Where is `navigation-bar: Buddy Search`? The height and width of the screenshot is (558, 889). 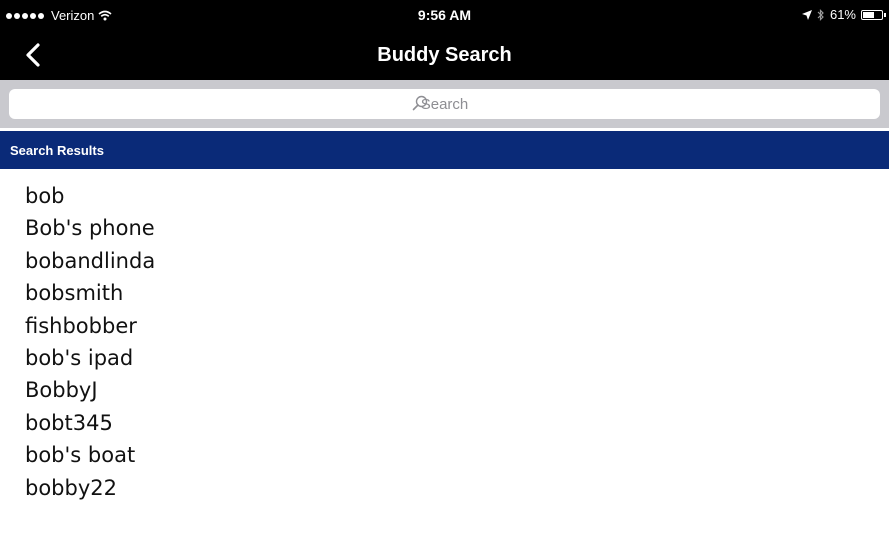 navigation-bar: Buddy Search is located at coordinates (444, 55).